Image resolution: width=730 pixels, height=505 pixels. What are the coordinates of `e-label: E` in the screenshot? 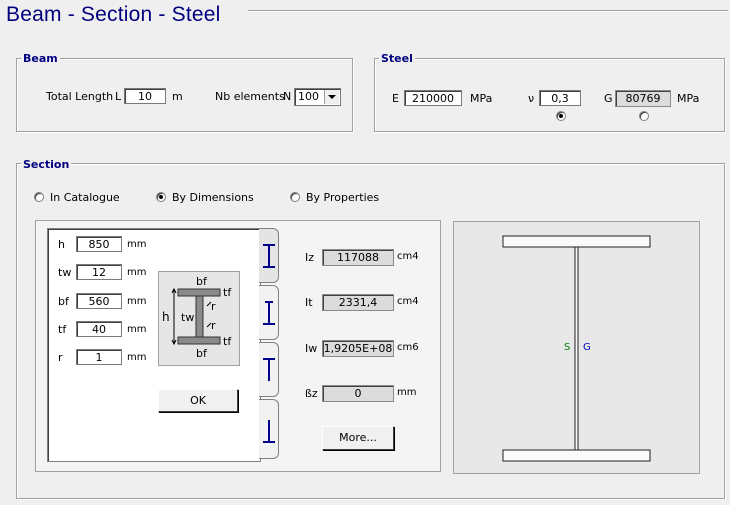 It's located at (395, 98).